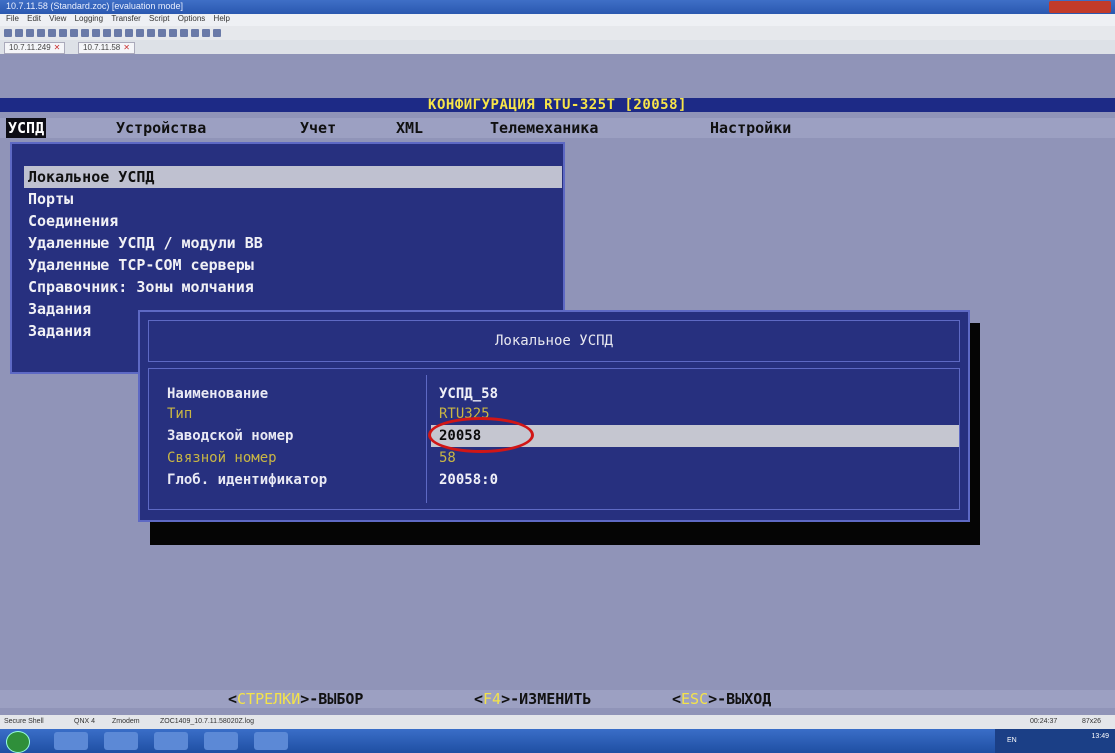  I want to click on field-value: 58, so click(447, 458).